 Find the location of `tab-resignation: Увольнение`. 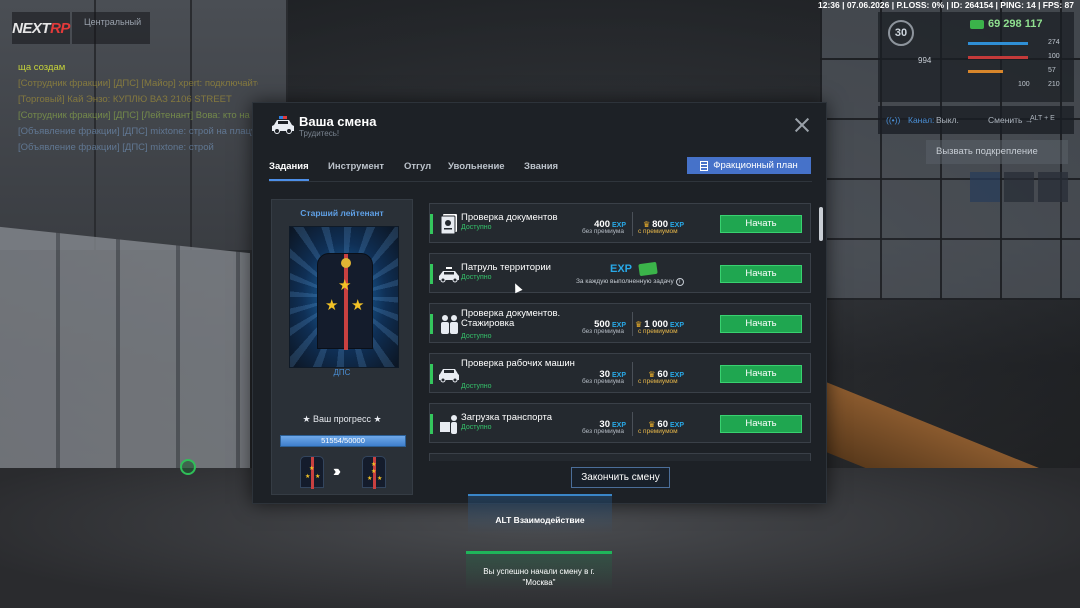

tab-resignation: Увольнение is located at coordinates (476, 166).